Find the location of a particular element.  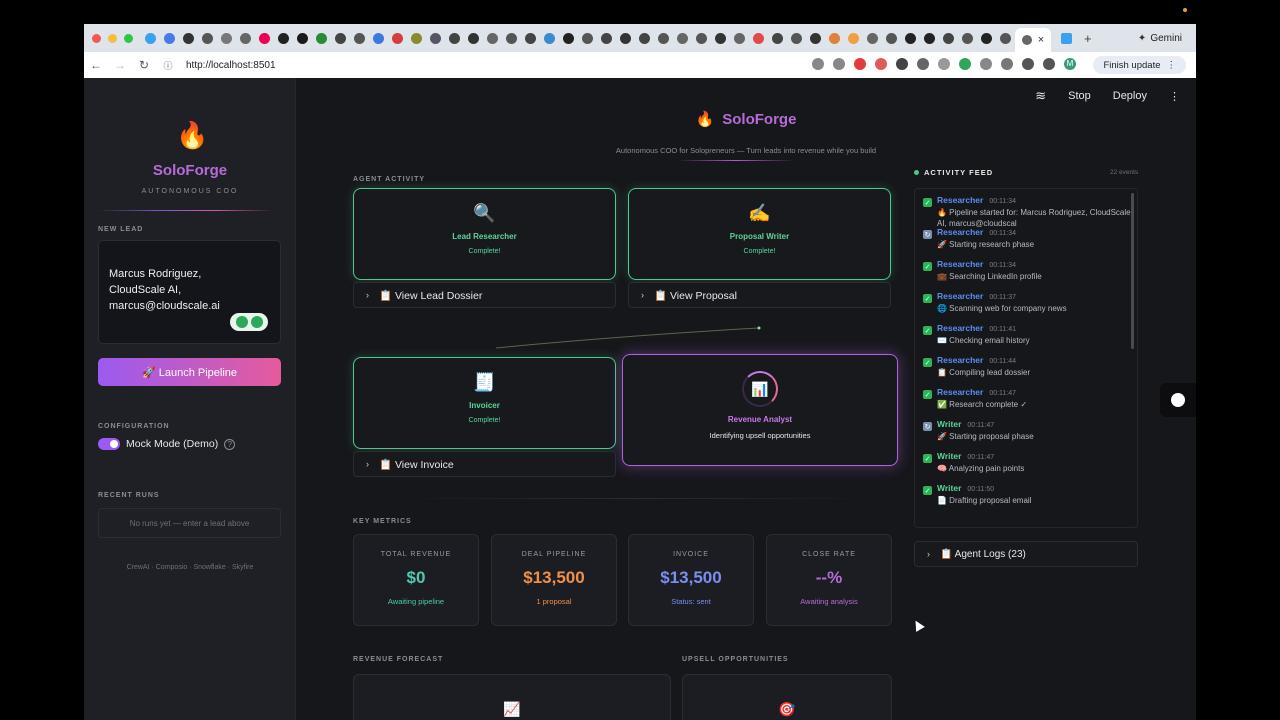

split-view-icon is located at coordinates (1028, 64).